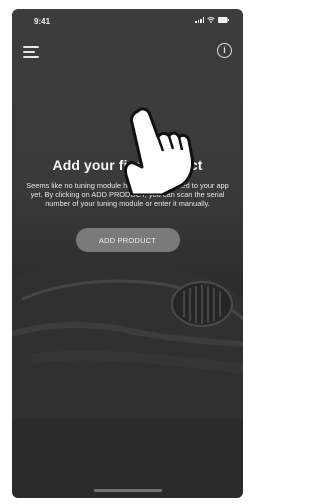 This screenshot has height=504, width=320. I want to click on status-icons, so click(212, 20).